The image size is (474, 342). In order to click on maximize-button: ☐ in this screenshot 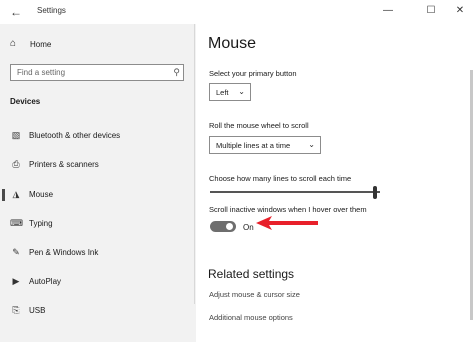, I will do `click(431, 11)`.